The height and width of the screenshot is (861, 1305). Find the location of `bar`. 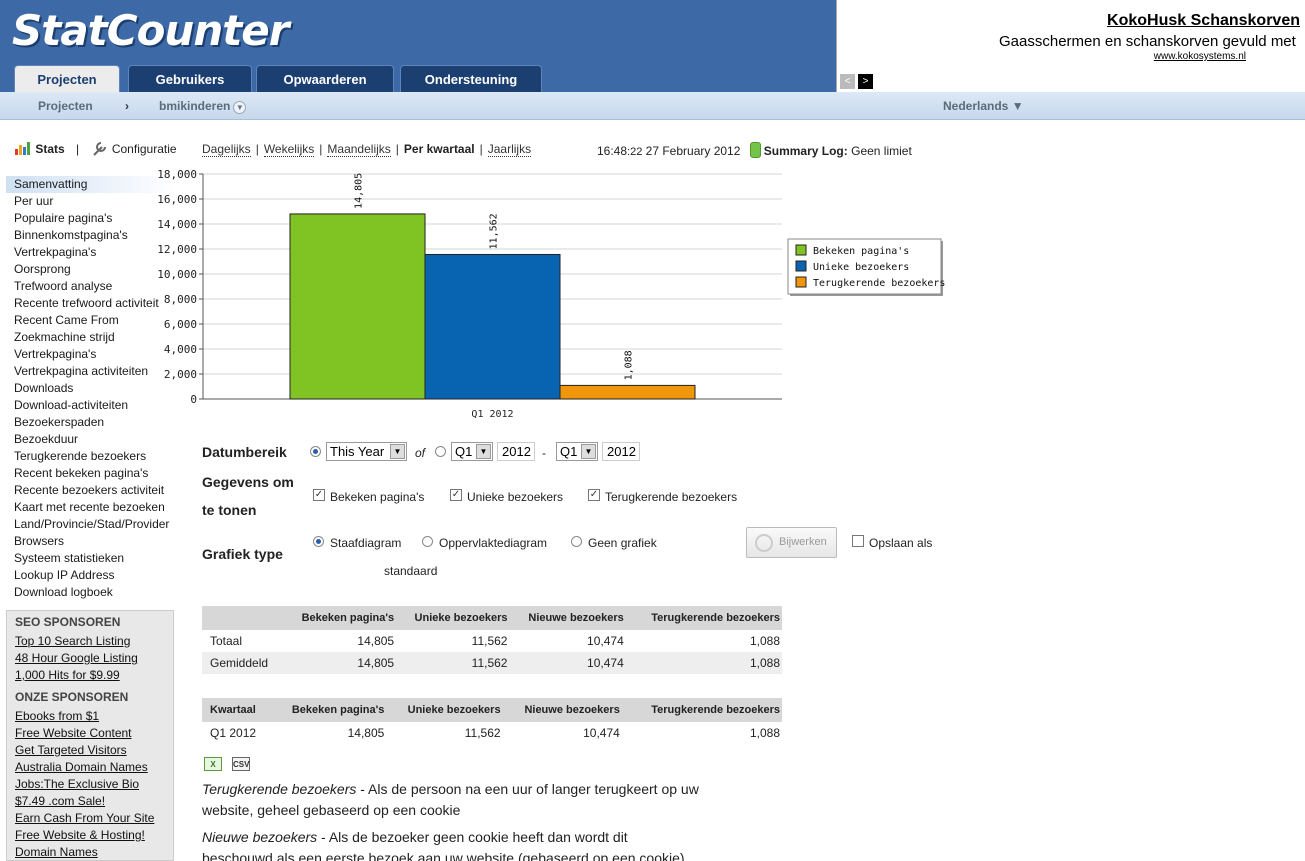

bar is located at coordinates (357, 306).